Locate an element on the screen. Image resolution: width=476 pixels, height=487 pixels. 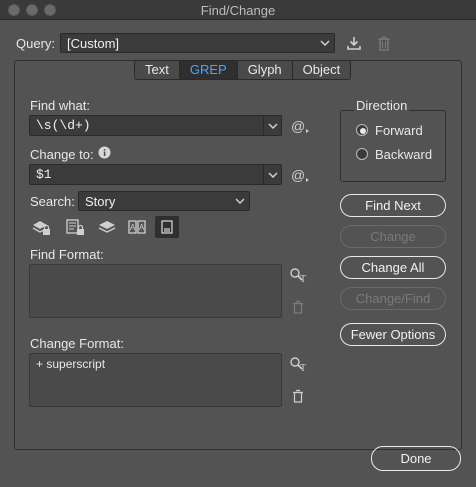
info-icon is located at coordinates (104, 152).